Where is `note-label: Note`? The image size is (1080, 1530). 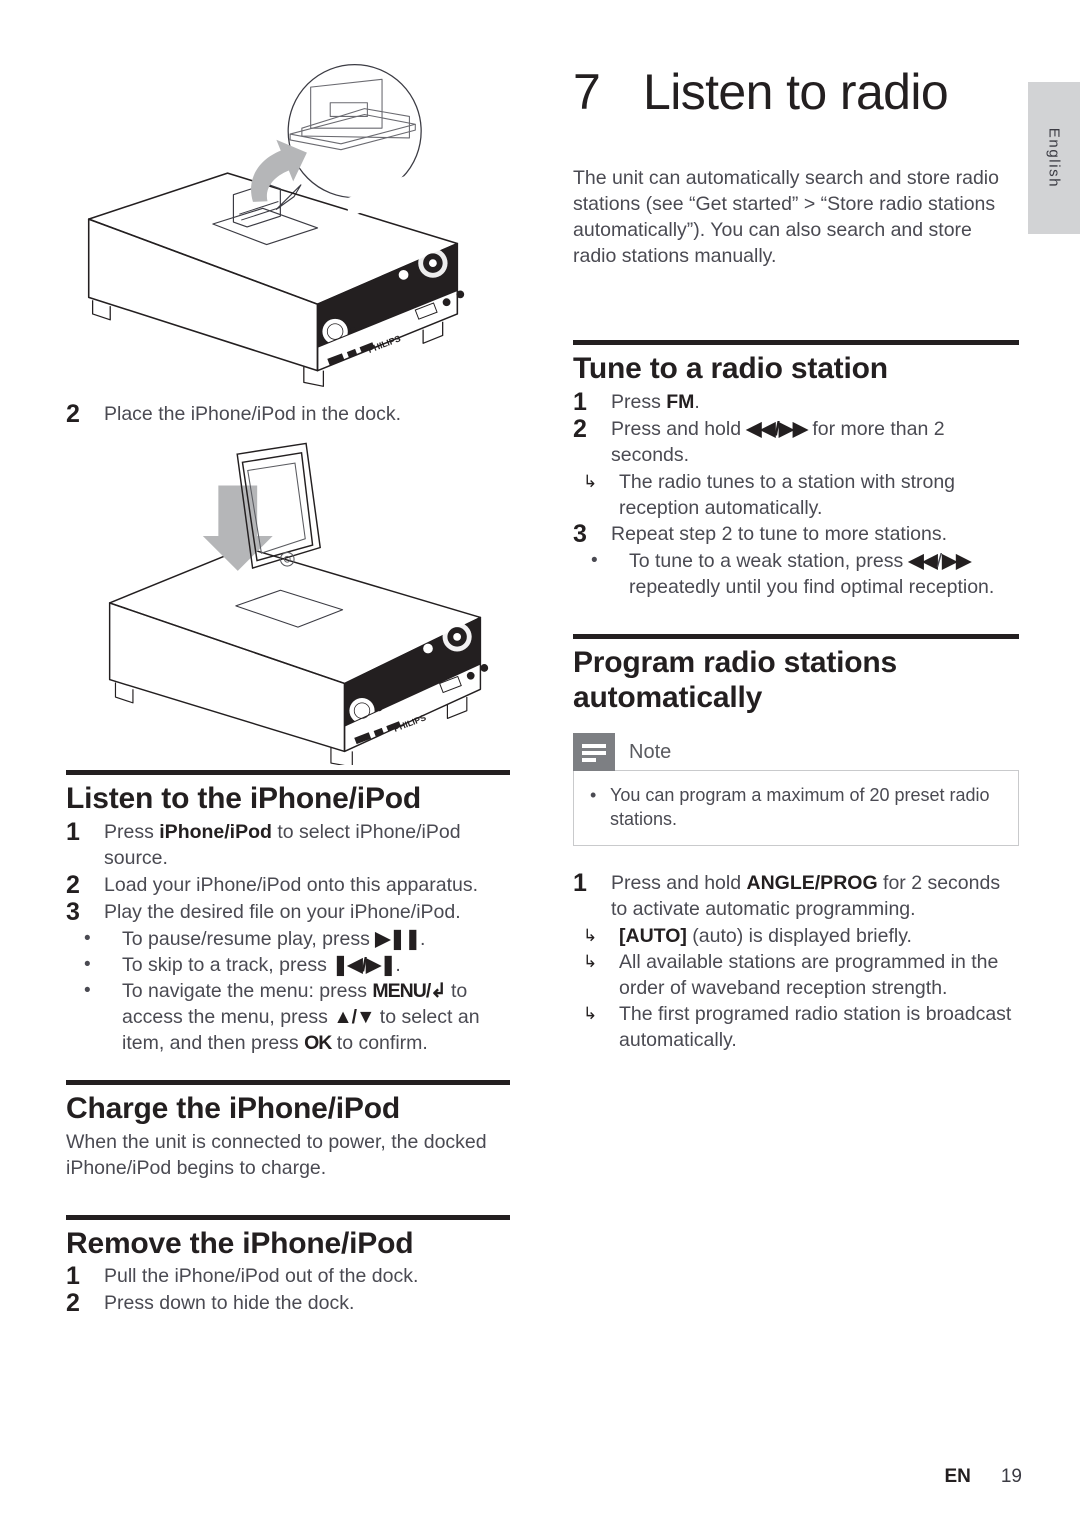 note-label: Note is located at coordinates (650, 751).